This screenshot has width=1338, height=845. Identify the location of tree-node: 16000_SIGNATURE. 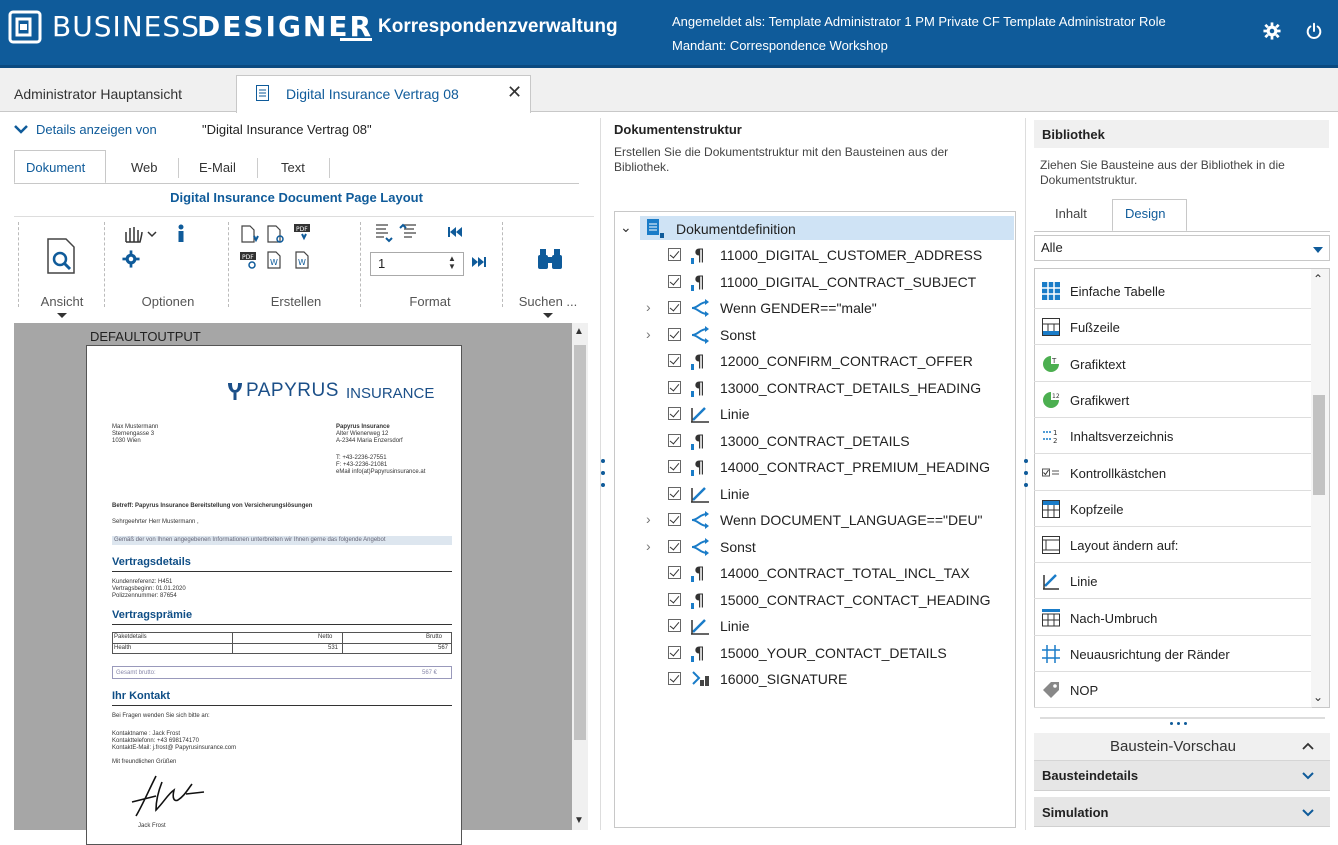
(826, 679).